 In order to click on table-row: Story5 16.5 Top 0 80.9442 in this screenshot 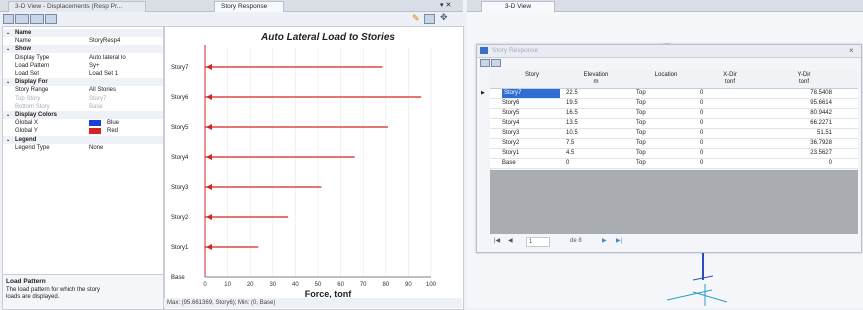, I will do `click(674, 114)`.